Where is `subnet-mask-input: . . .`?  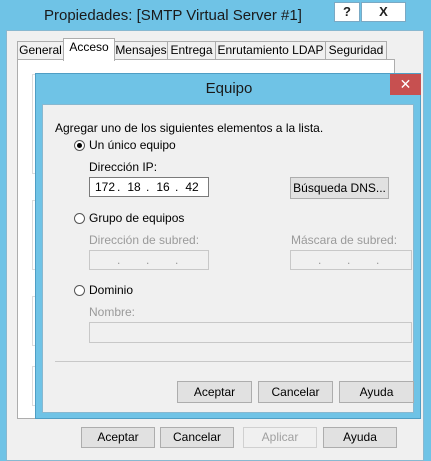
subnet-mask-input: . . . is located at coordinates (351, 260).